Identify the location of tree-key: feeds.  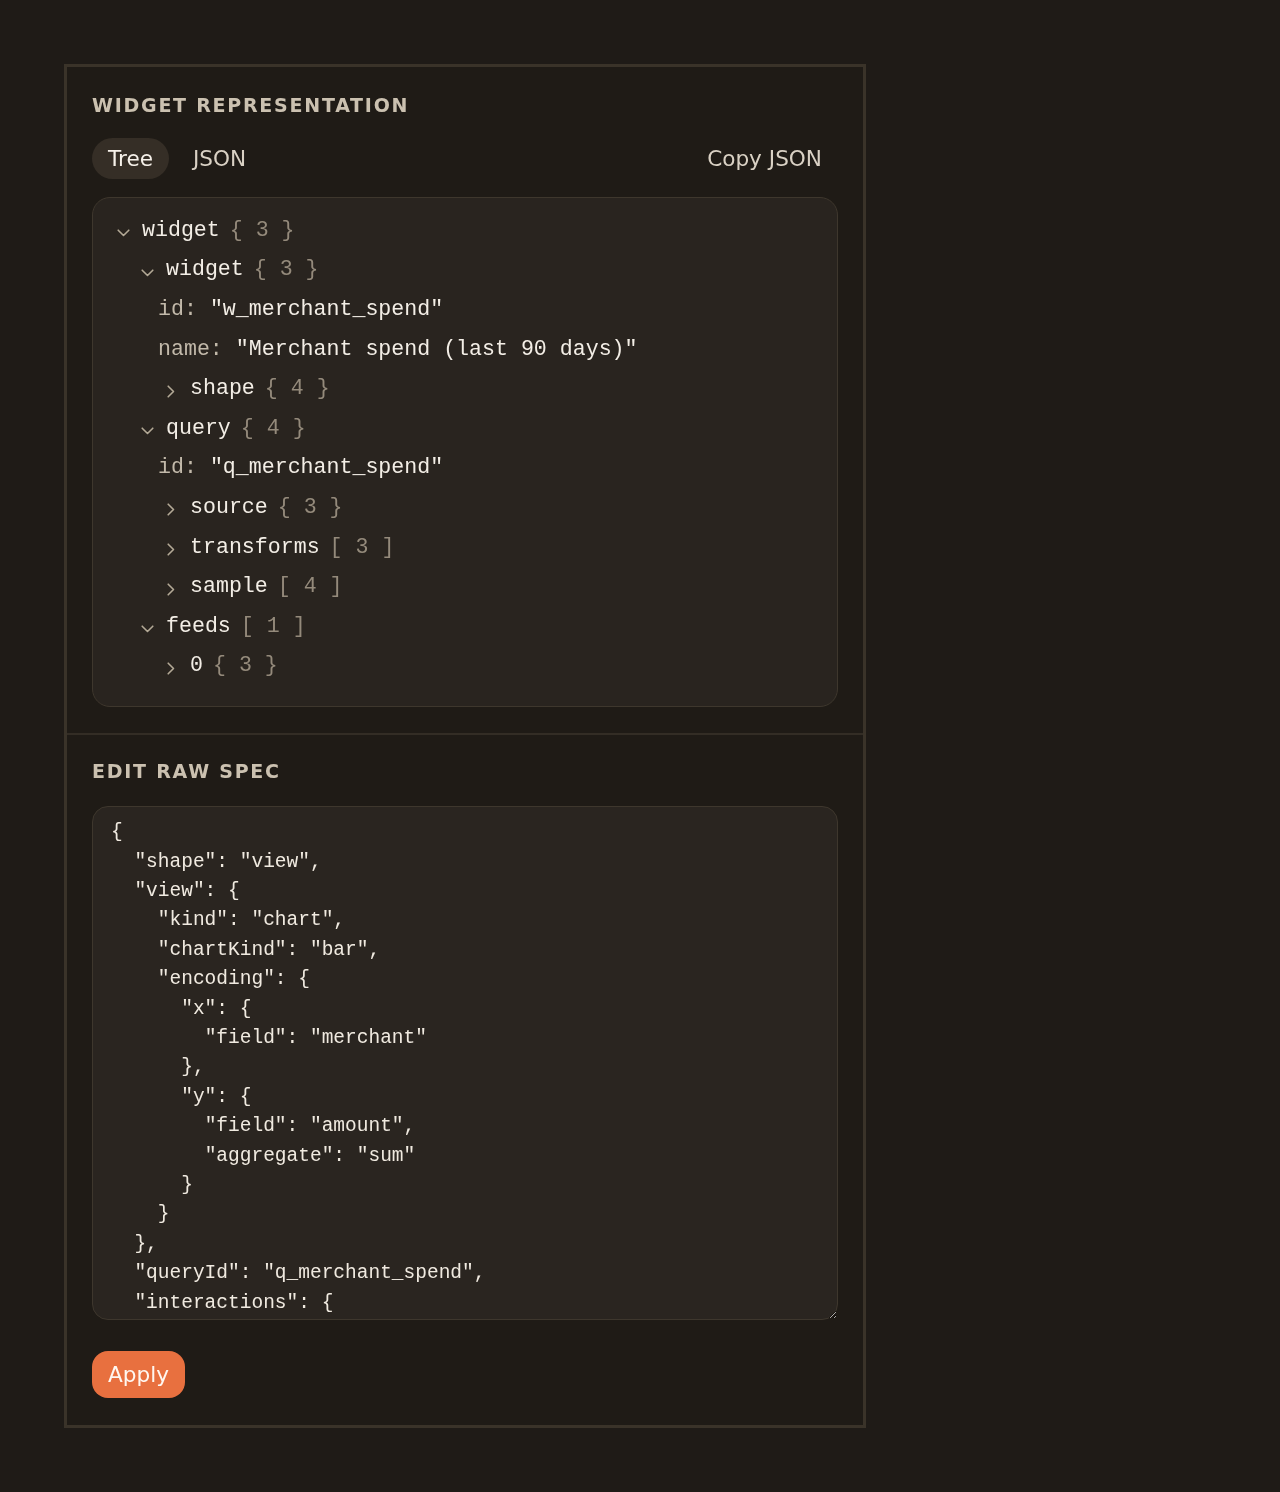
(198, 625).